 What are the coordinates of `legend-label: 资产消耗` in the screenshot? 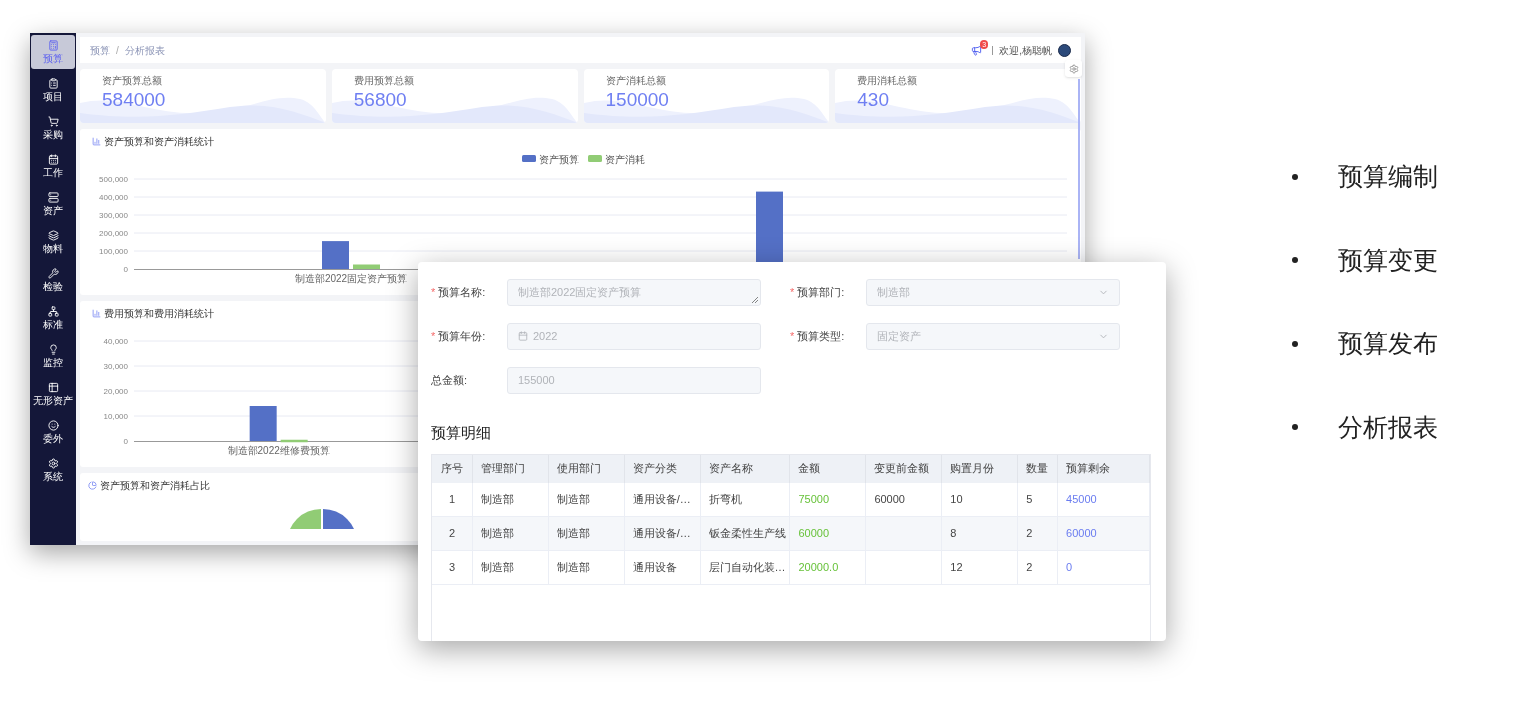 It's located at (625, 159).